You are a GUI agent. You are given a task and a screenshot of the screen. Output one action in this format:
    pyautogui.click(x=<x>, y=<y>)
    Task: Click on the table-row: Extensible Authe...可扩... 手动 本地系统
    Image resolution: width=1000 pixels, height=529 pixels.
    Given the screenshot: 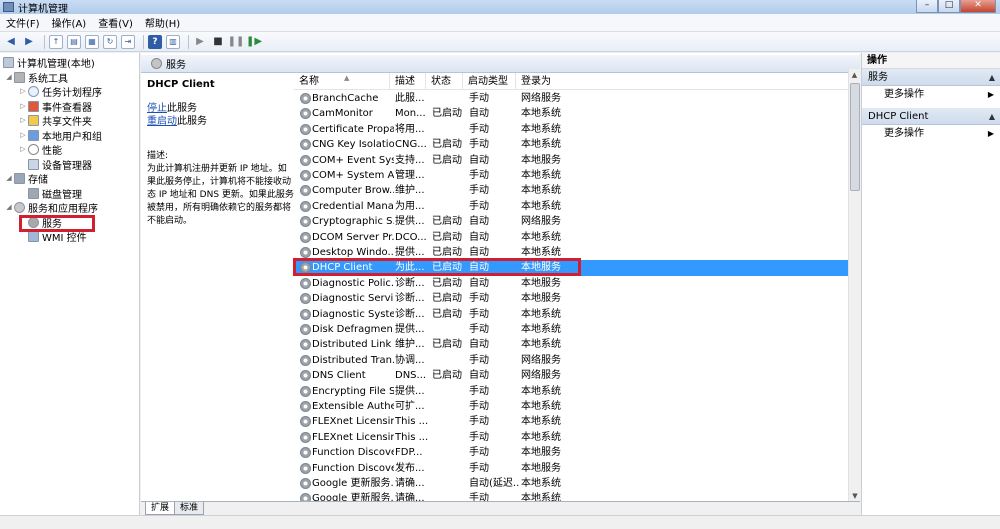 What is the action you would take?
    pyautogui.click(x=571, y=406)
    